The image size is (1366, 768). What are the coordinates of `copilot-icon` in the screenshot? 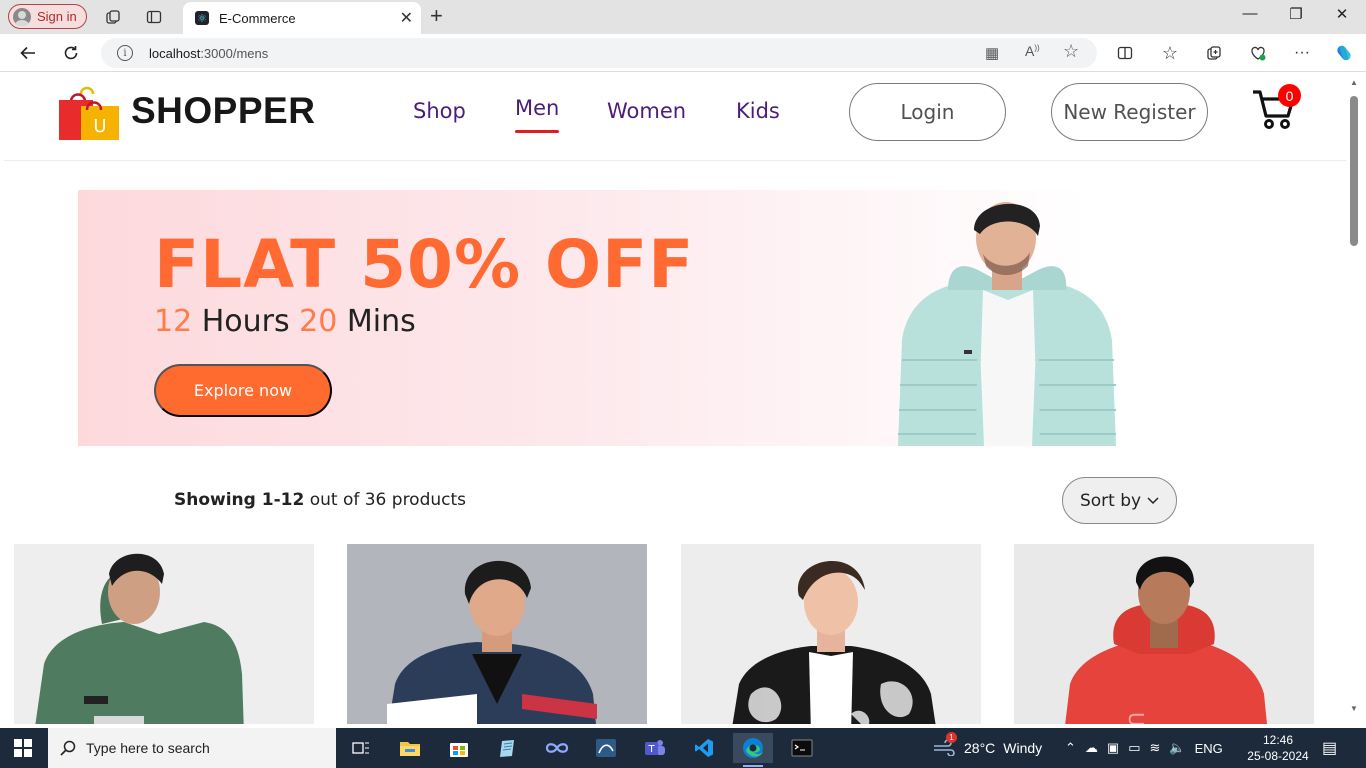 It's located at (1344, 53).